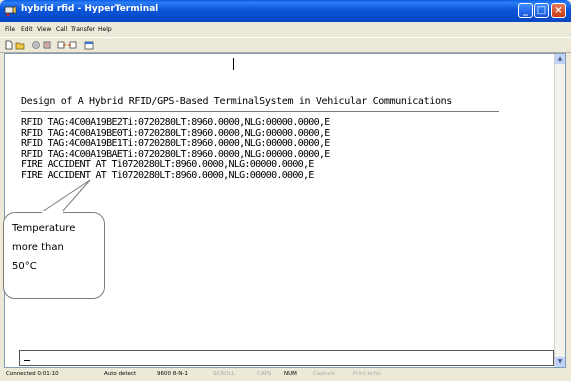  What do you see at coordinates (233, 64) in the screenshot?
I see `text-cursor` at bounding box center [233, 64].